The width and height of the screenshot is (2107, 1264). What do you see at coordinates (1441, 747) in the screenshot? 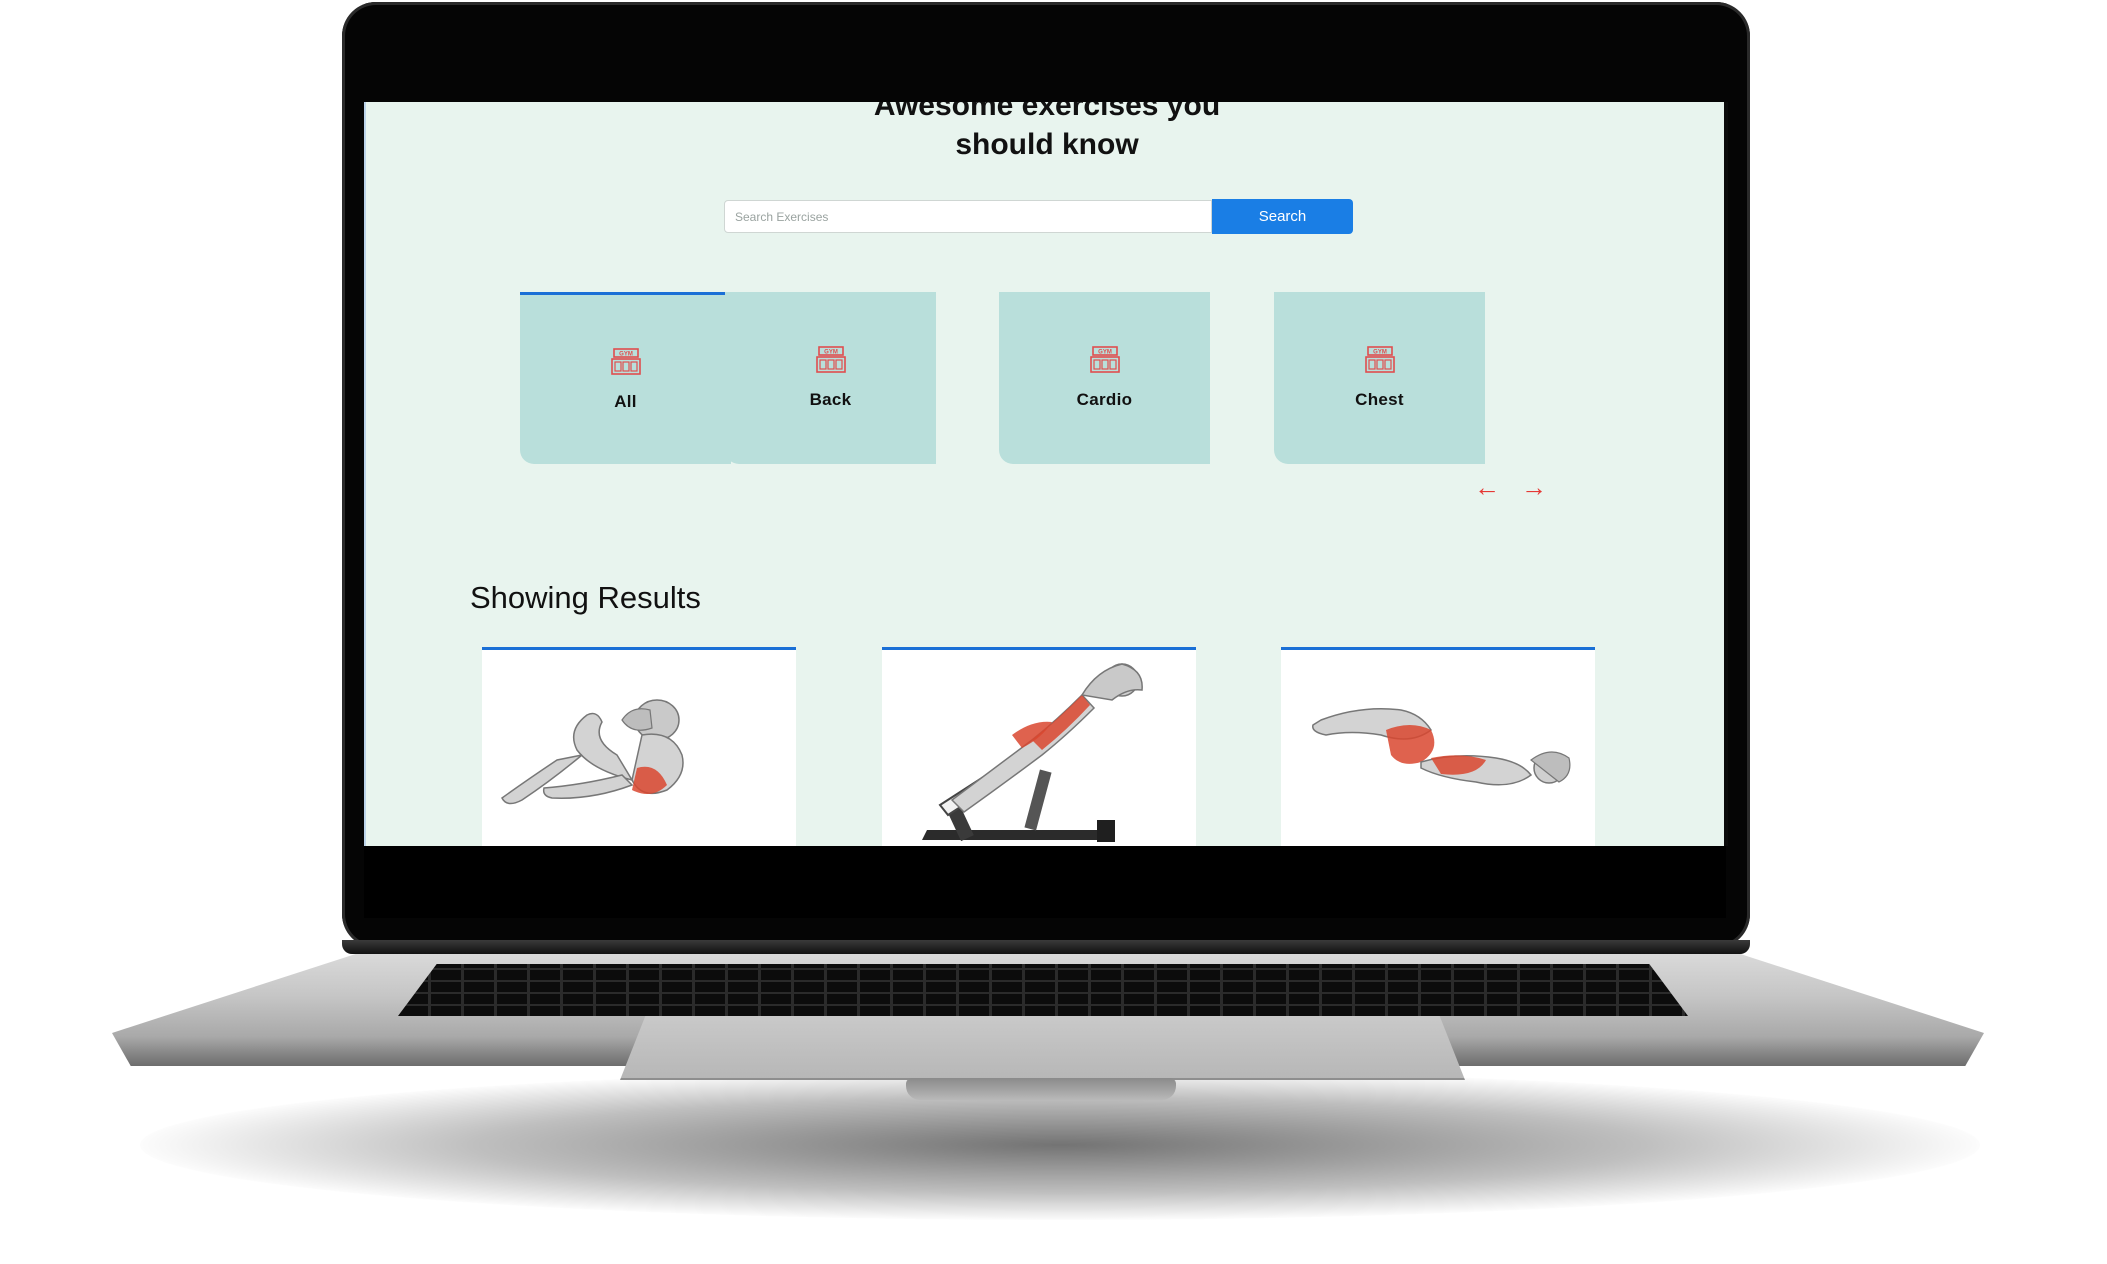
I see `leg-raise-crunch-illustration` at bounding box center [1441, 747].